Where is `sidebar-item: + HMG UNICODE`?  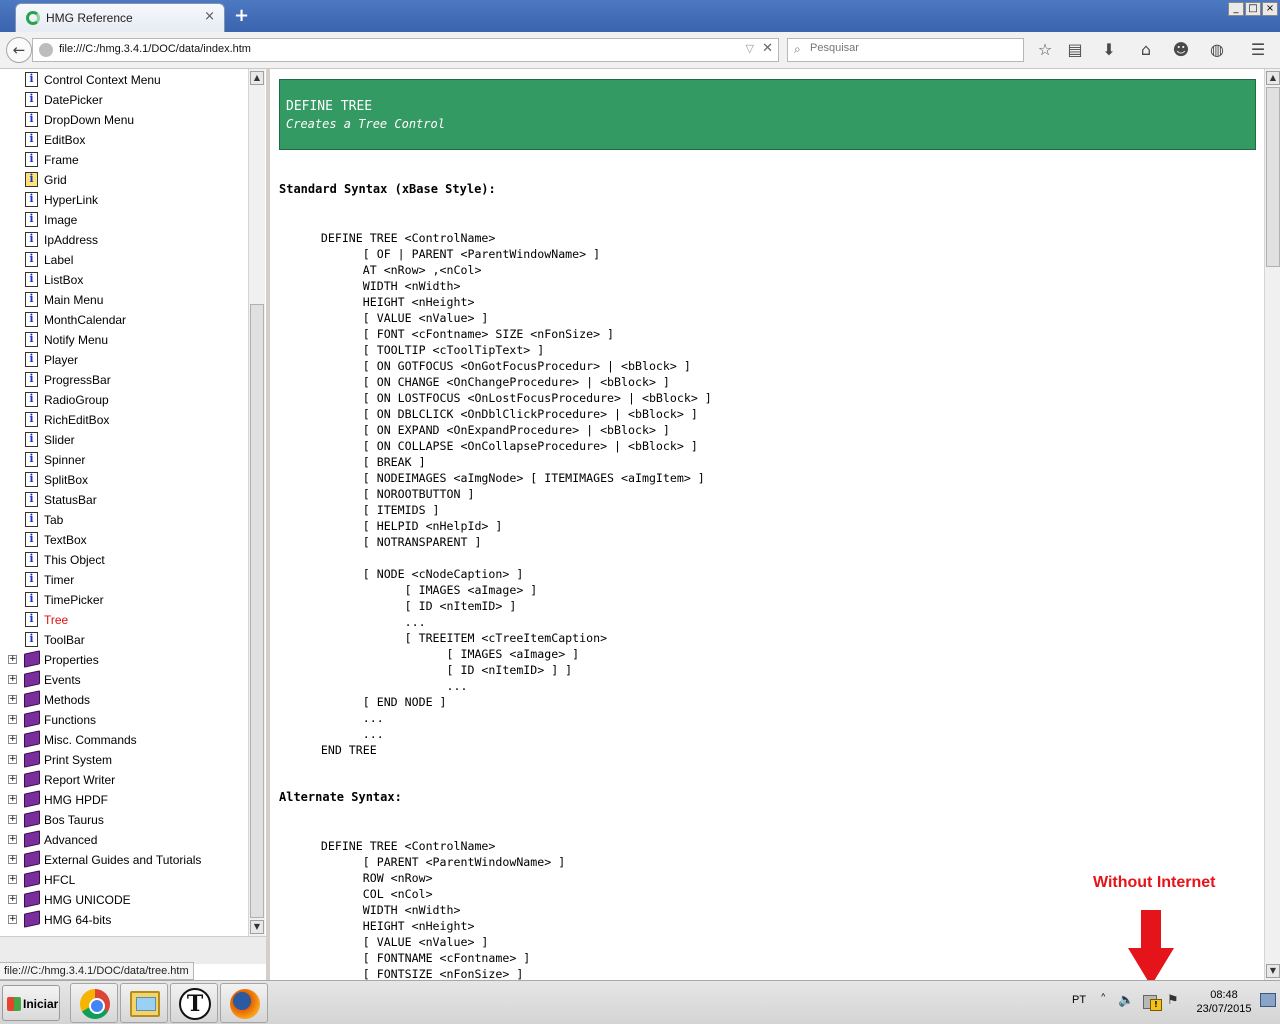
sidebar-item: + HMG UNICODE is located at coordinates (123, 900).